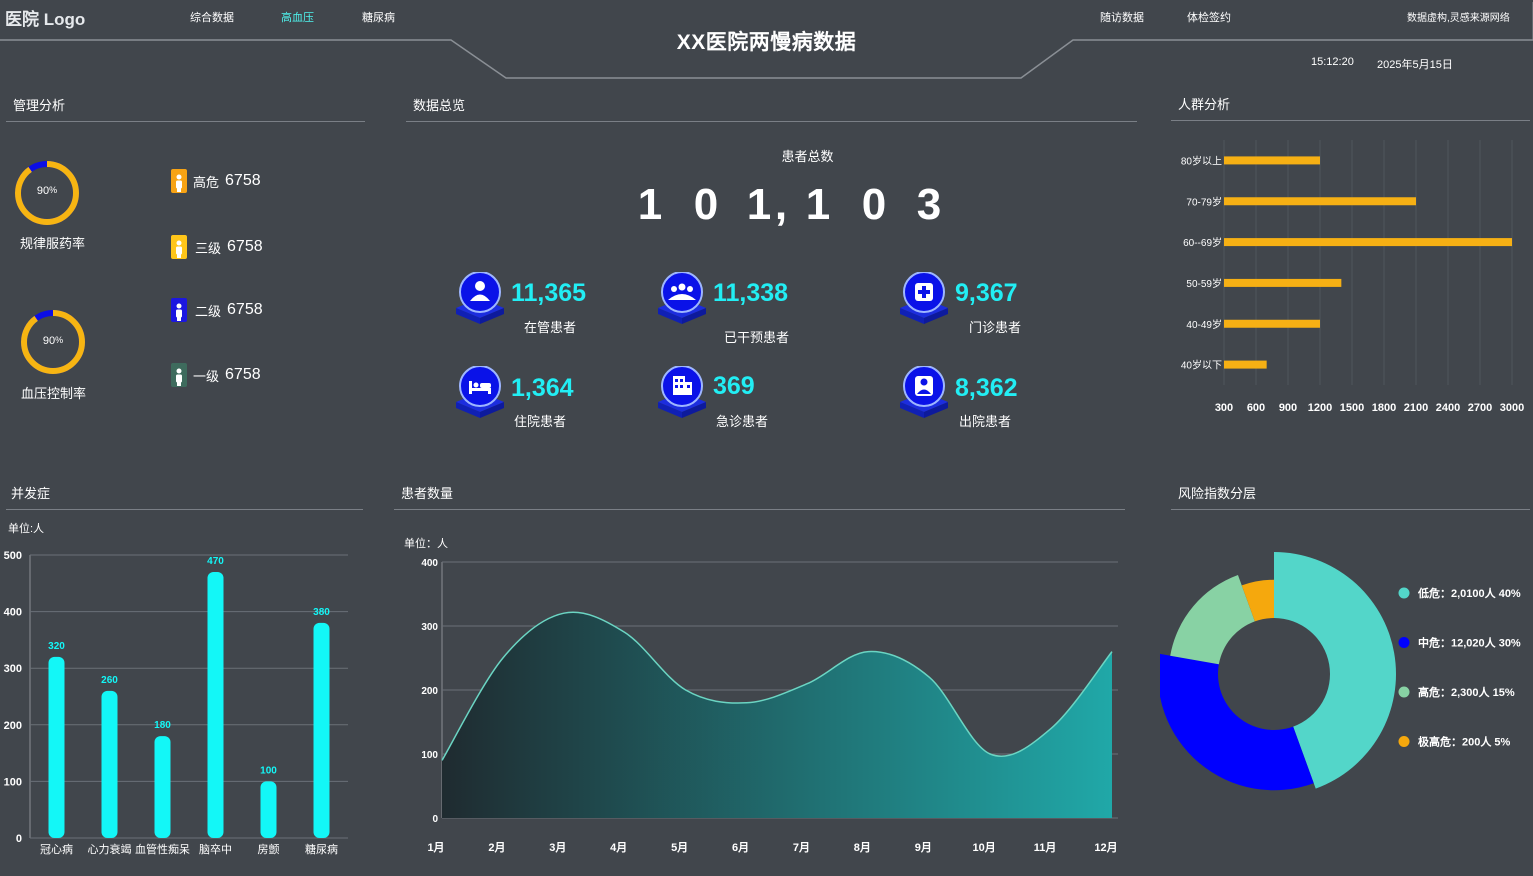 The image size is (1533, 876). Describe the element at coordinates (549, 293) in the screenshot. I see `managed-patients-value: 11,365` at that location.